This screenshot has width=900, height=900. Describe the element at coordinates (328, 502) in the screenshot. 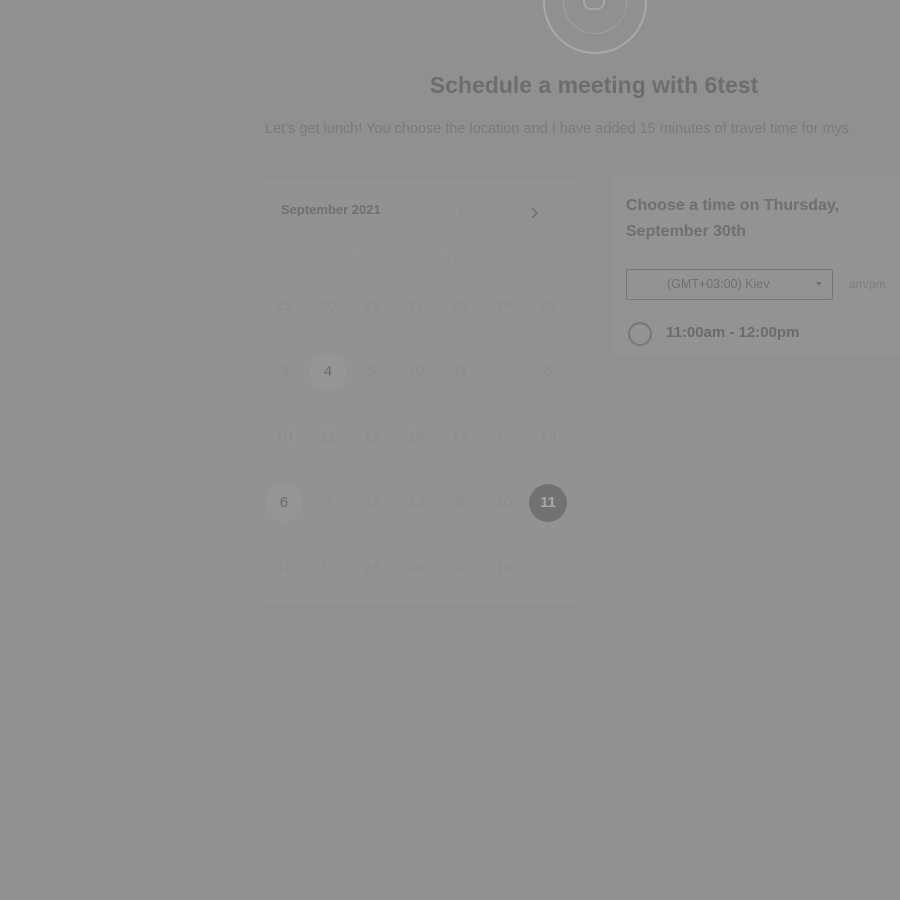

I see `calendar-day: 7` at that location.